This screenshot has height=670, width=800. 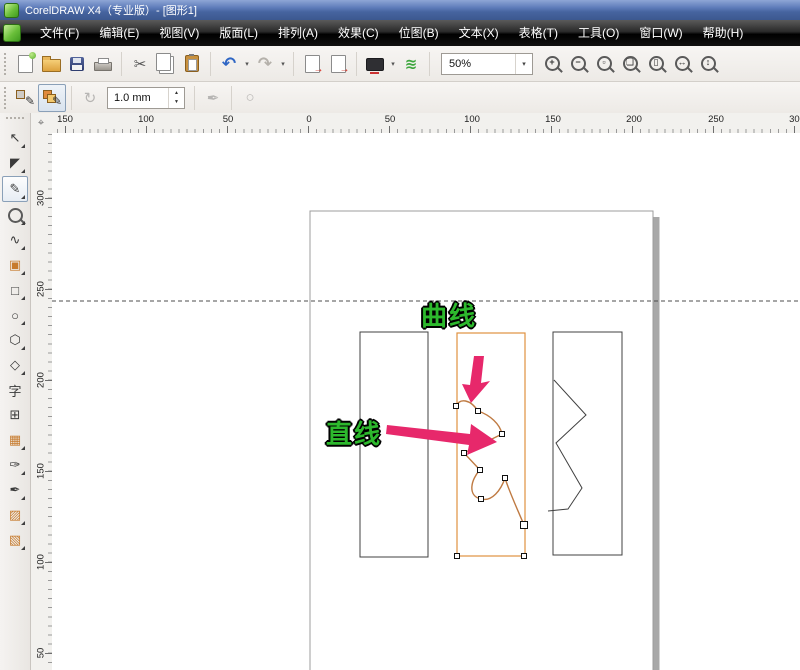 I want to click on export-icon: →, so click(x=340, y=64).